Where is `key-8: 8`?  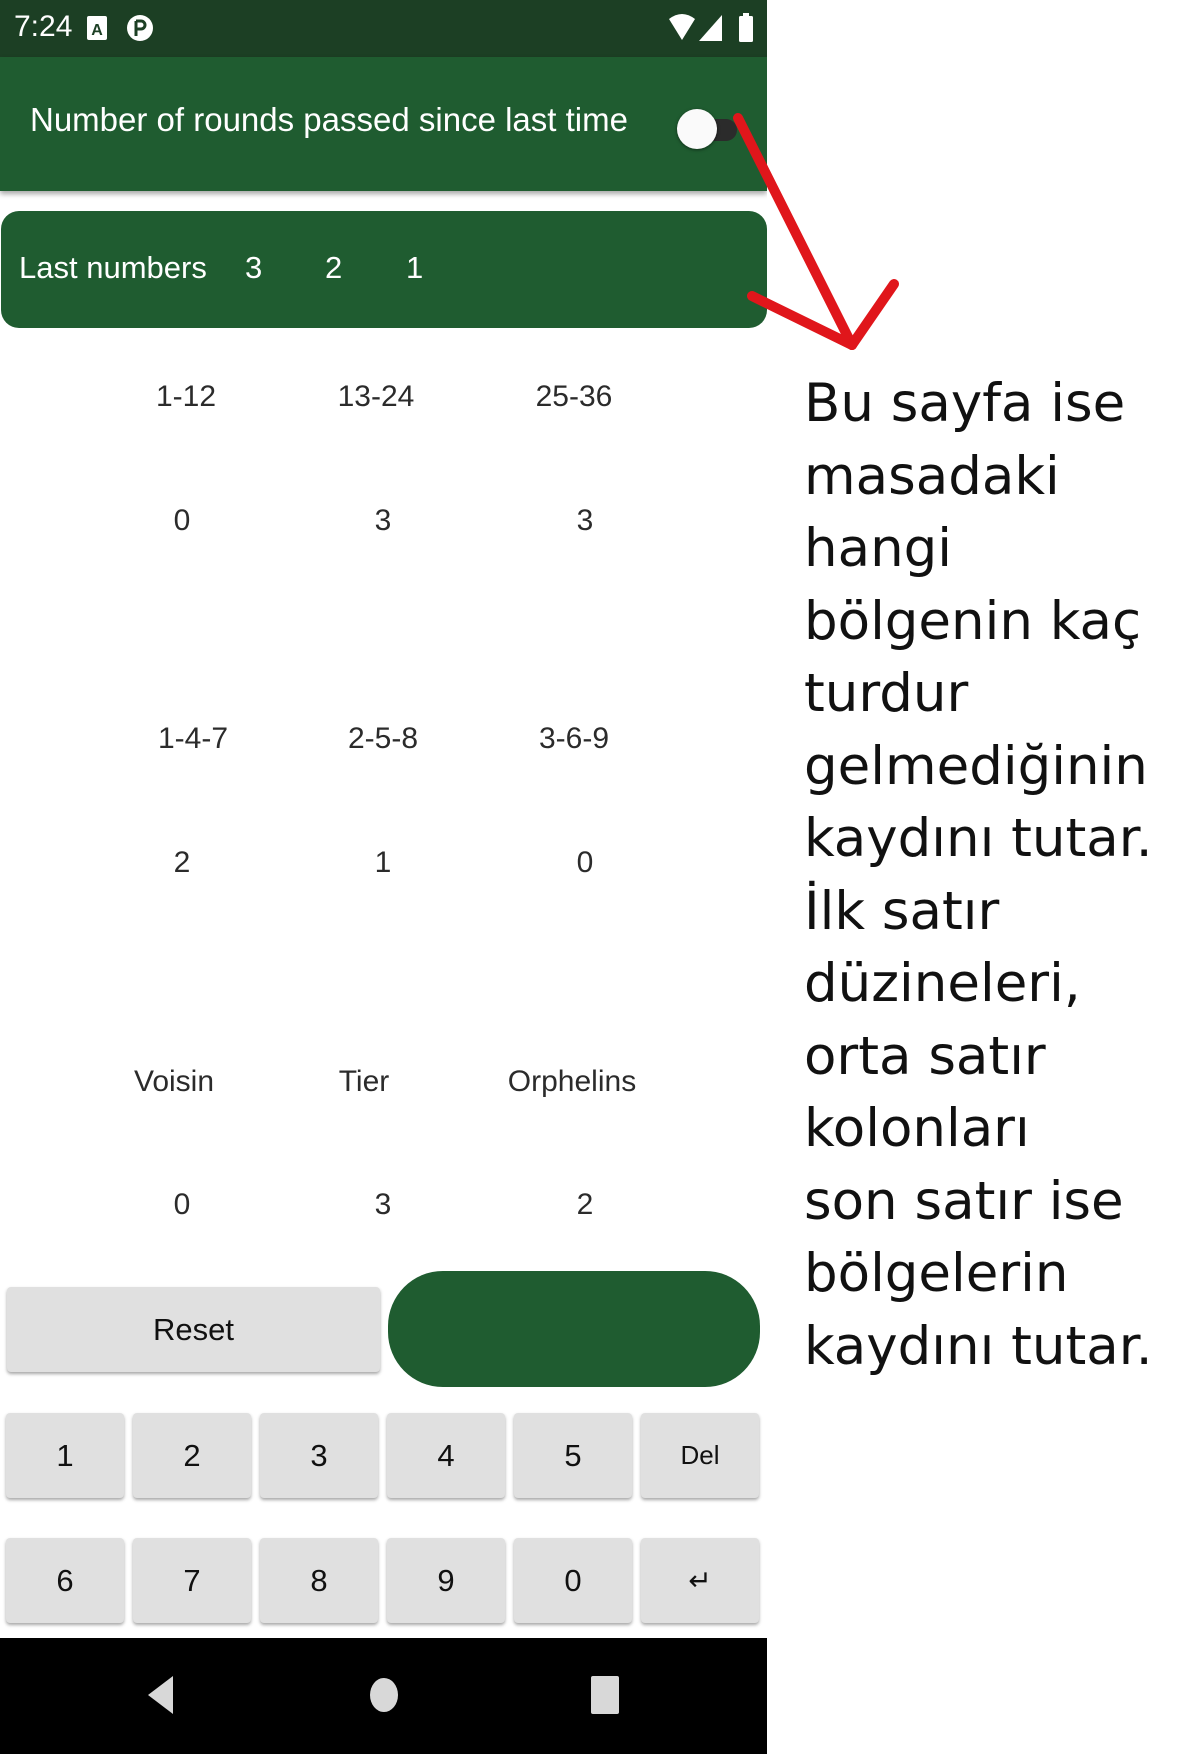 key-8: 8 is located at coordinates (319, 1580).